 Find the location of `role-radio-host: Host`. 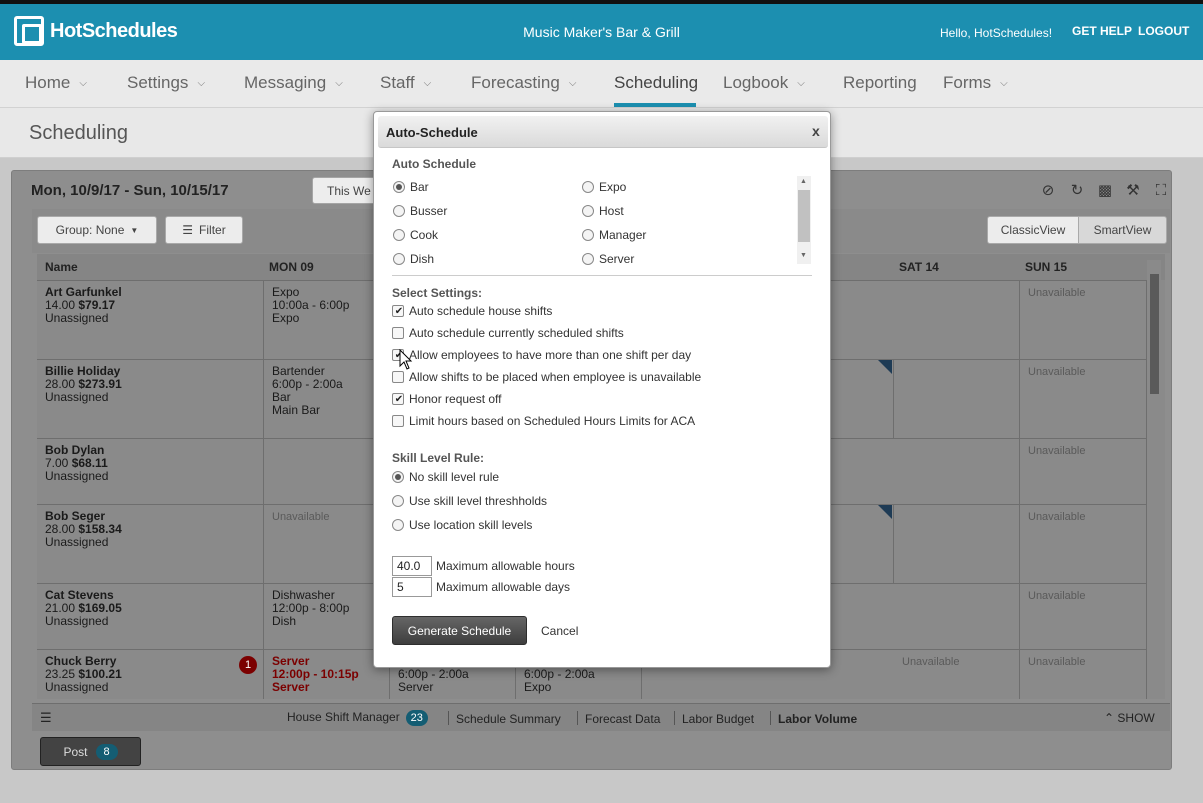

role-radio-host: Host is located at coordinates (603, 211).